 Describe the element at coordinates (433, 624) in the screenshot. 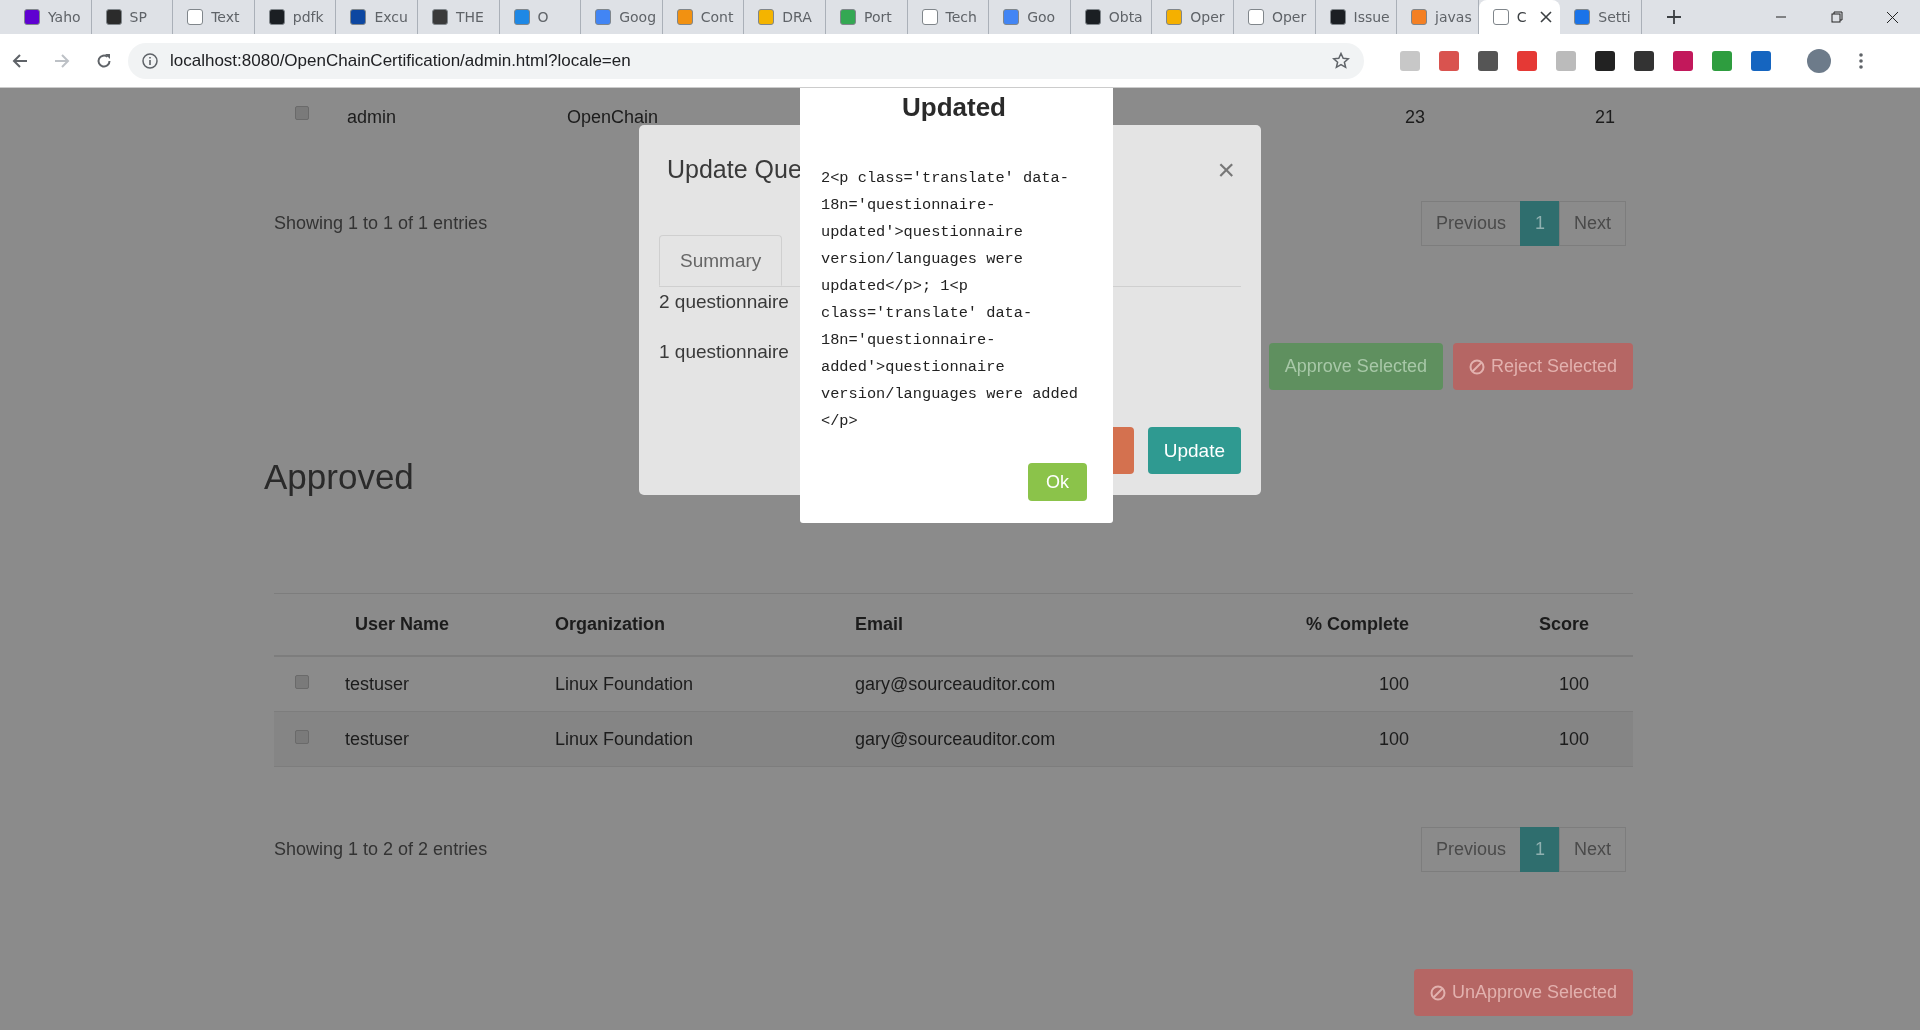

I see `column-header: User Name` at that location.